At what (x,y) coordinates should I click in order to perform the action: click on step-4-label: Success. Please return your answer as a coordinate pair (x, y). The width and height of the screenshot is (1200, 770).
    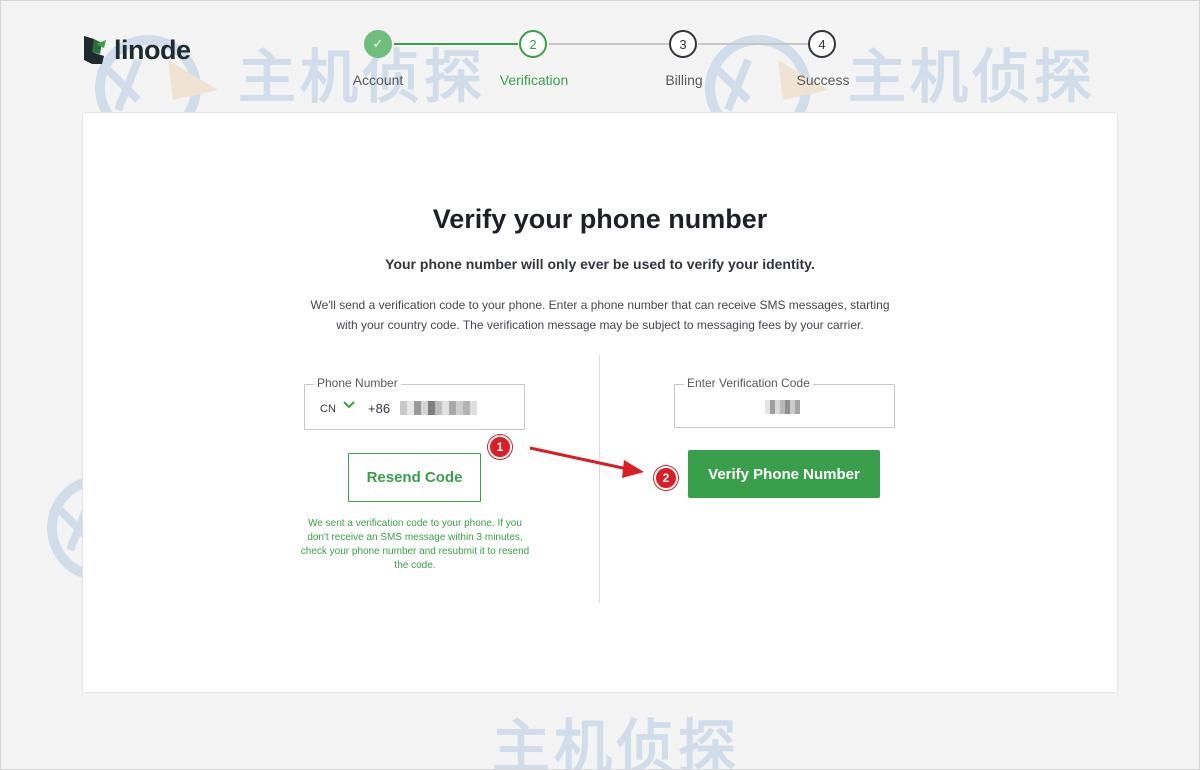
    Looking at the image, I should click on (823, 80).